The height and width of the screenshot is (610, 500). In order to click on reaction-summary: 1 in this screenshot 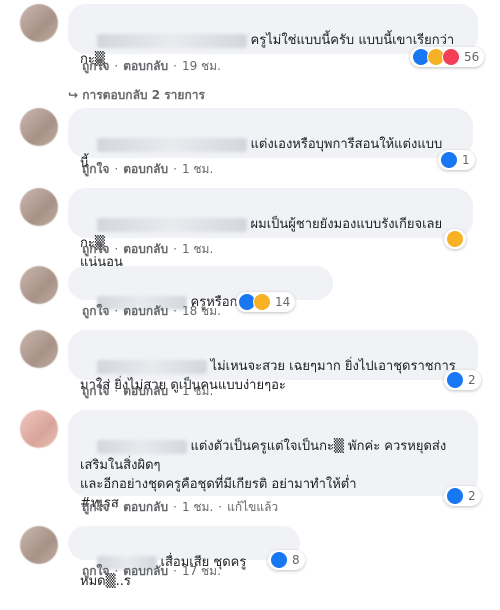, I will do `click(456, 160)`.